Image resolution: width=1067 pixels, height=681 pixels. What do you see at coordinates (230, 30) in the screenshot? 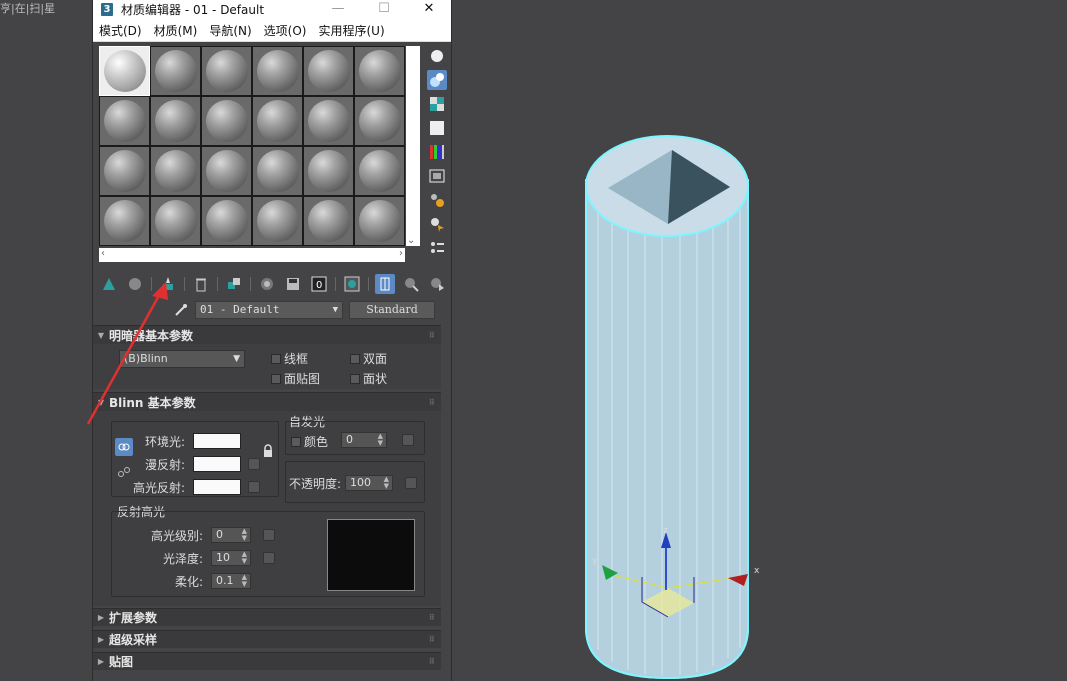
I see `menu-navigation: 导航(N)` at bounding box center [230, 30].